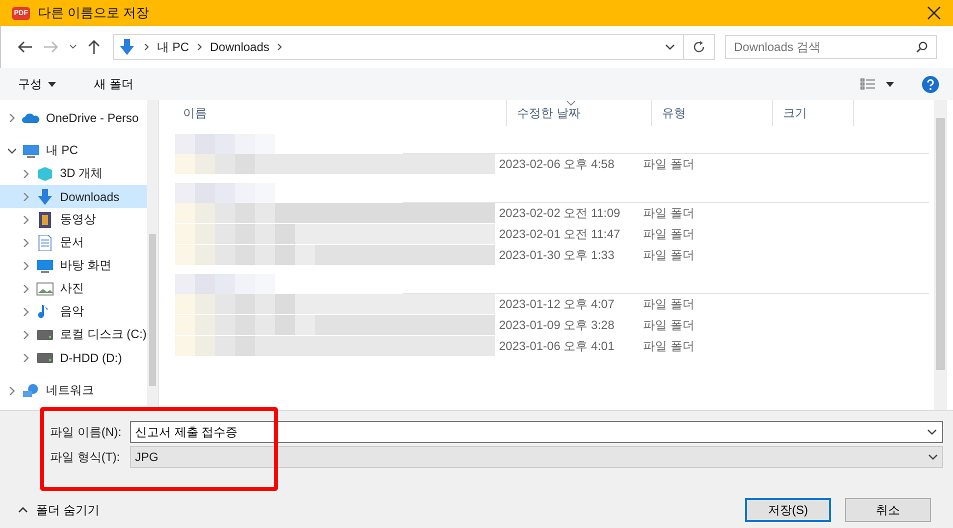 The height and width of the screenshot is (528, 953). Describe the element at coordinates (831, 47) in the screenshot. I see `search-field: Downloads 검색` at that location.